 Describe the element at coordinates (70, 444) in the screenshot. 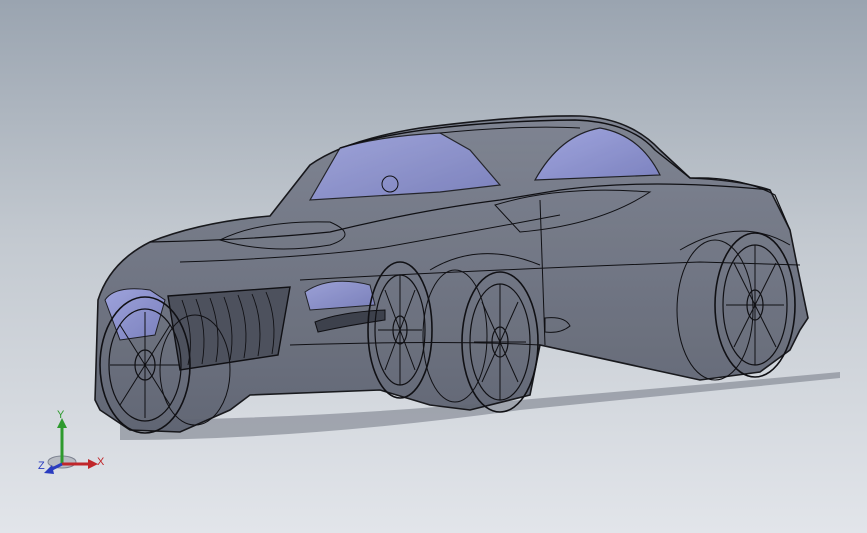

I see `coordinate-triad: Y X Z` at that location.